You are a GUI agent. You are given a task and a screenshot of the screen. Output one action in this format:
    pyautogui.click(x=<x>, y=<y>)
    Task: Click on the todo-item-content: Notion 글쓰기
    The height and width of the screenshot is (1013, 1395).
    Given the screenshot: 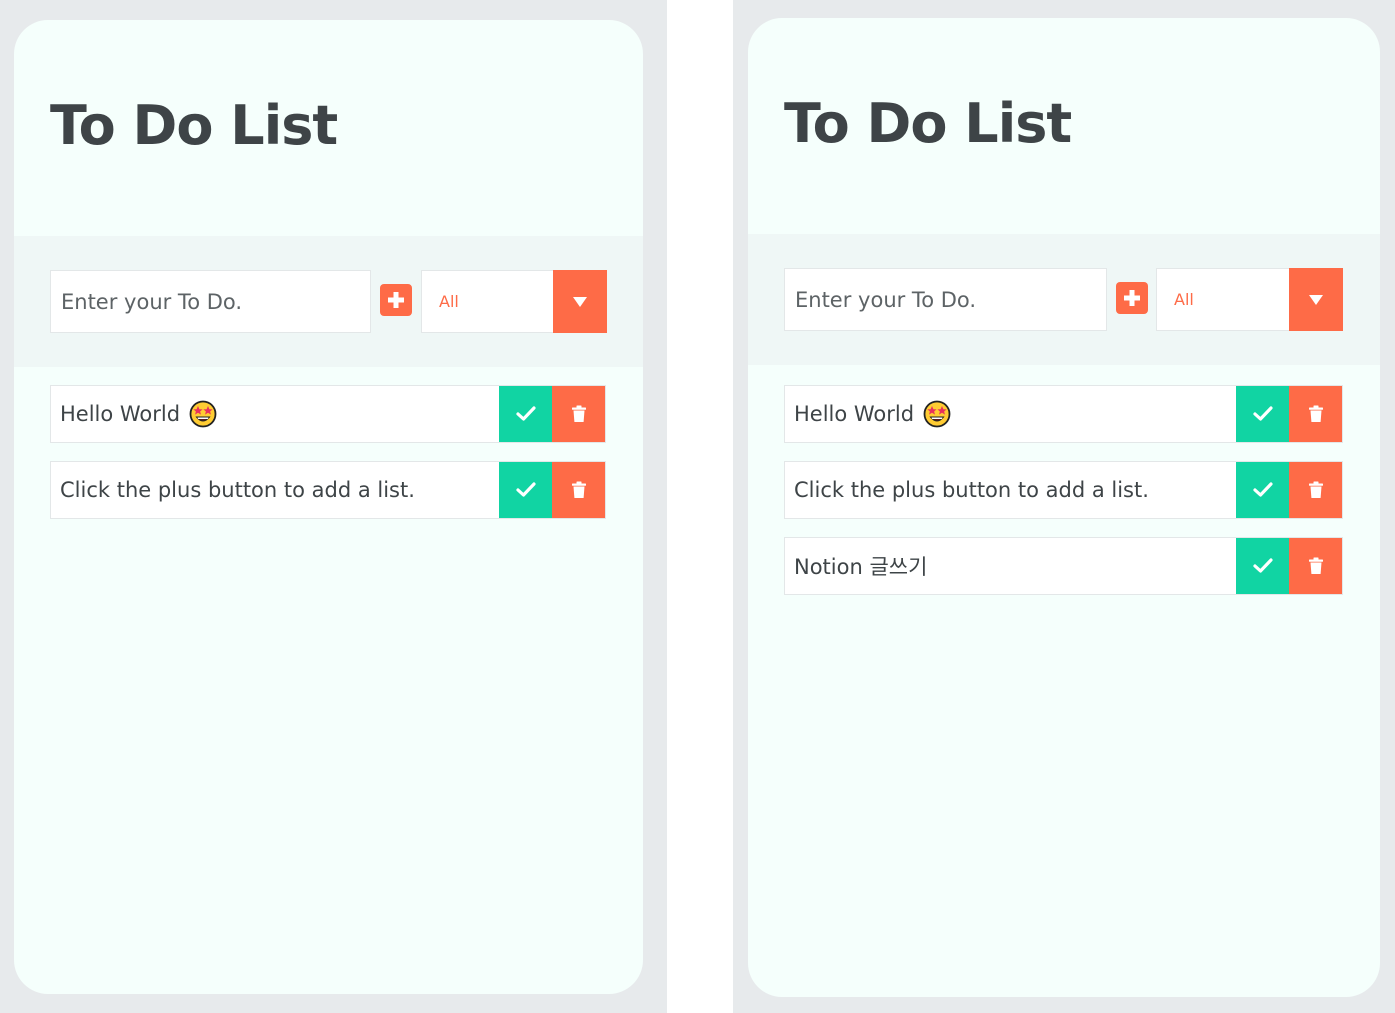 What is the action you would take?
    pyautogui.click(x=1010, y=566)
    